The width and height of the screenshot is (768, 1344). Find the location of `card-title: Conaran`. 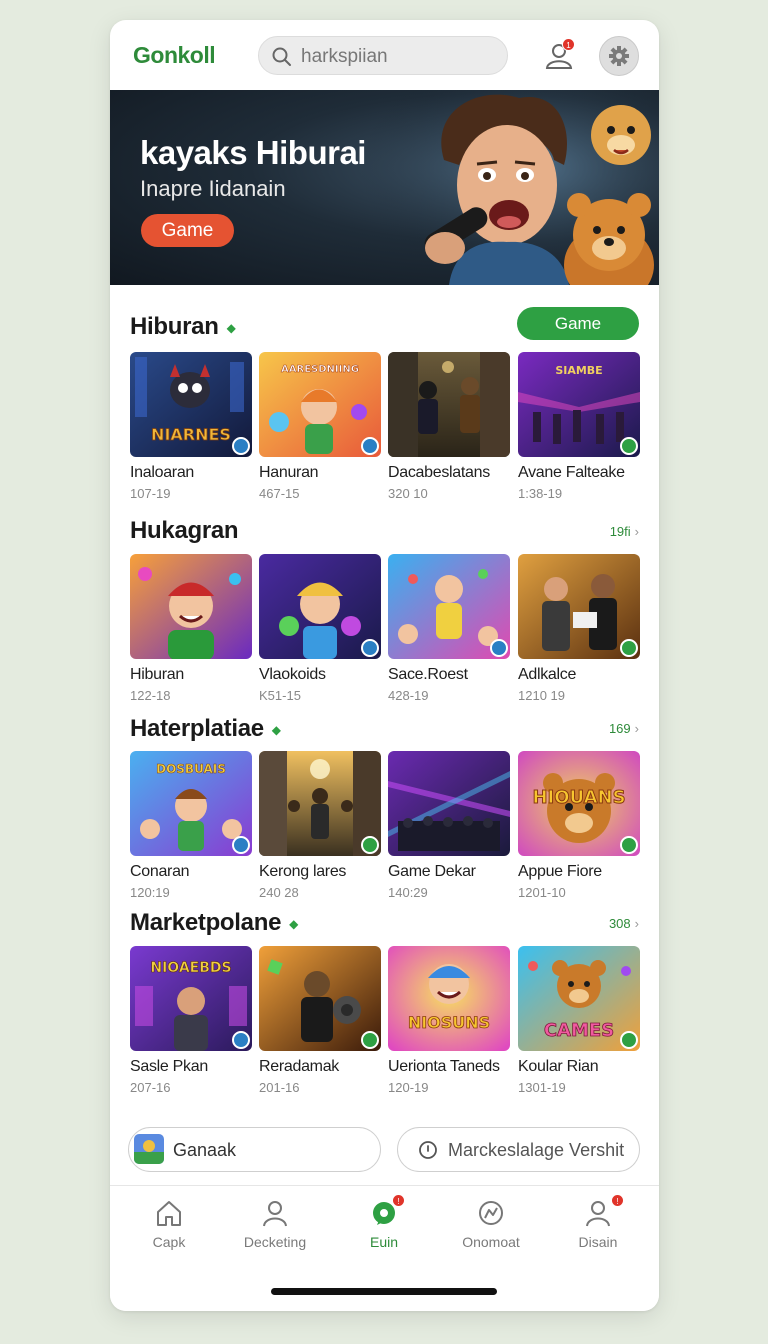

card-title: Conaran is located at coordinates (160, 871).